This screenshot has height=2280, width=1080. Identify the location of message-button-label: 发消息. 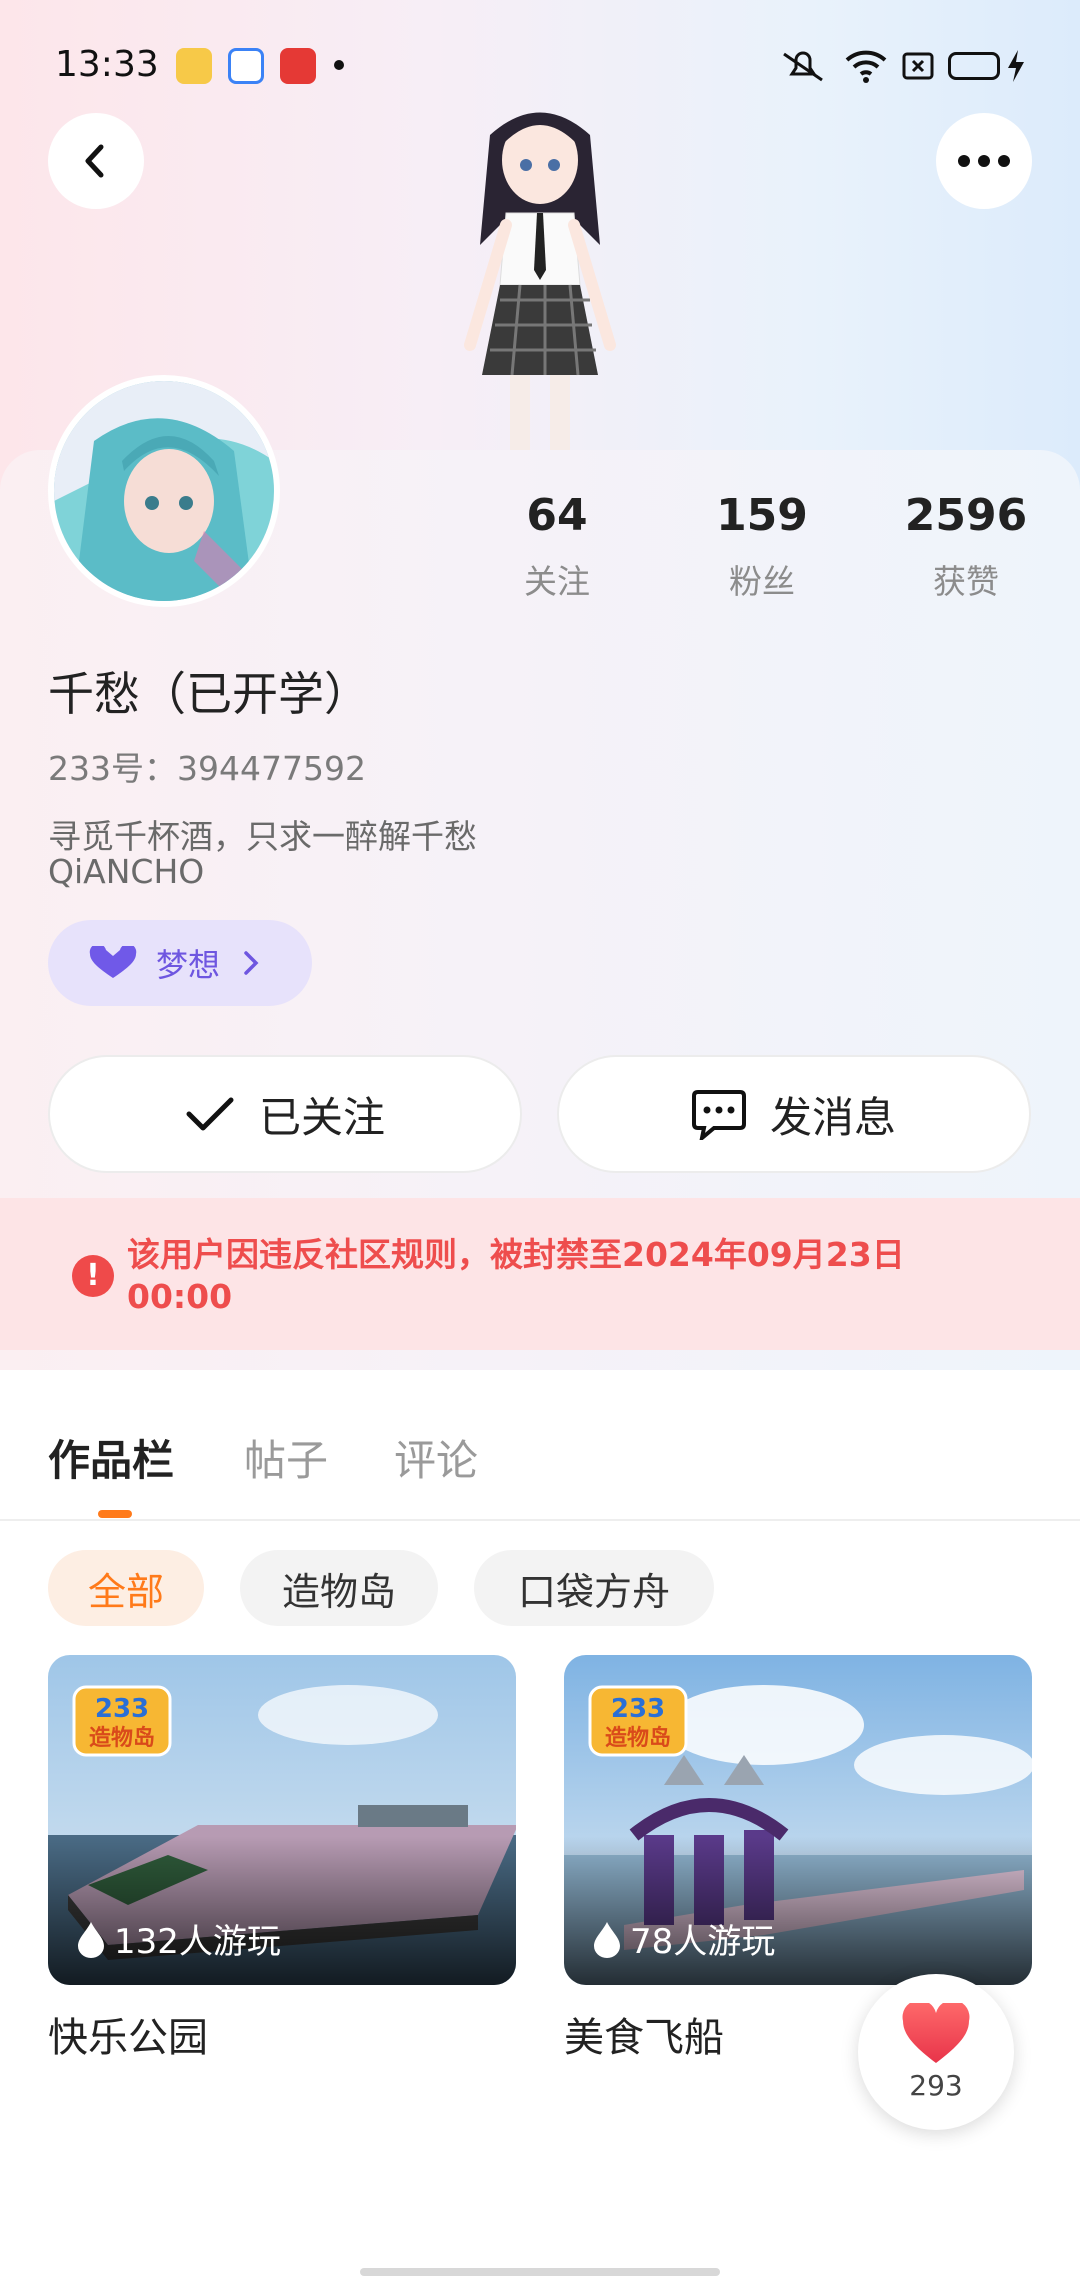
(832, 1117).